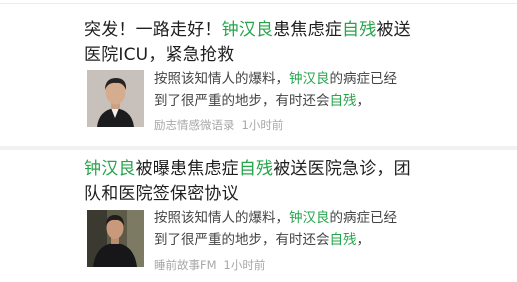 This screenshot has width=517, height=282. Describe the element at coordinates (185, 265) in the screenshot. I see `result-source: 睡前故事FM` at that location.